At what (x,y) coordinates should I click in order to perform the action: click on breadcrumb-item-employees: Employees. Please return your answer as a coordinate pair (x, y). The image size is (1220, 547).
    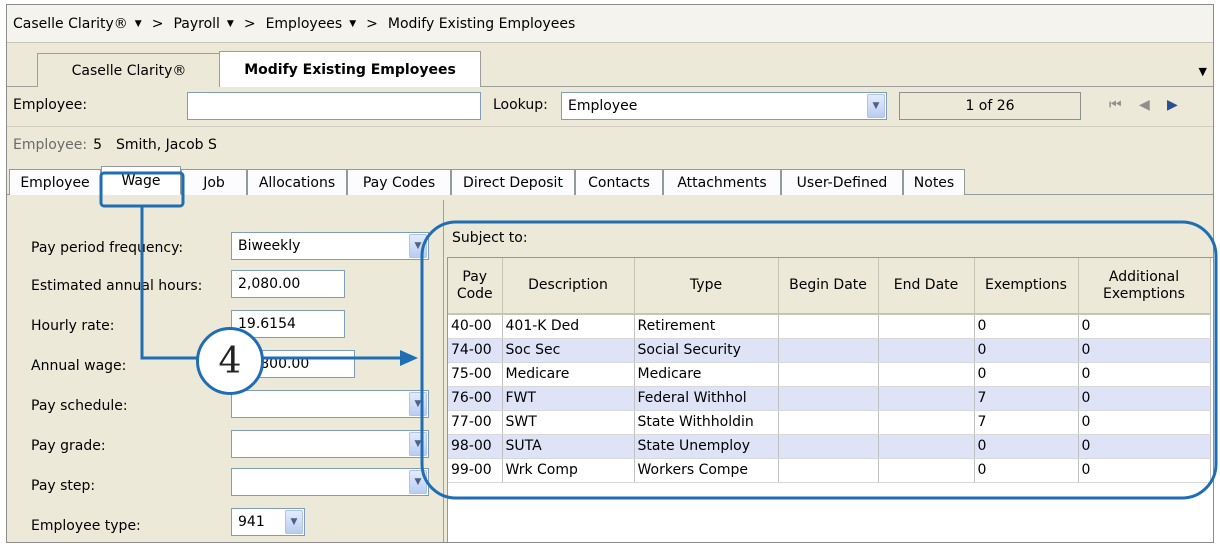
    Looking at the image, I should click on (304, 24).